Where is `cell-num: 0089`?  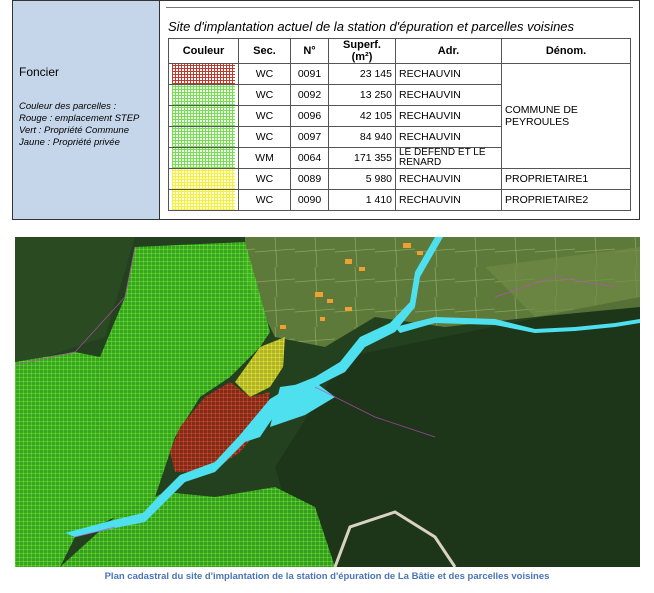
cell-num: 0089 is located at coordinates (309, 179).